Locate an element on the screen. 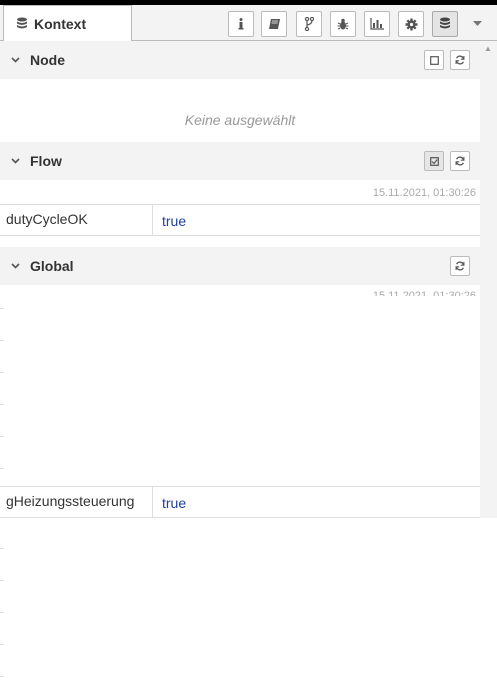 The image size is (497, 689). context-key: gHeizungssteuerung is located at coordinates (76, 502).